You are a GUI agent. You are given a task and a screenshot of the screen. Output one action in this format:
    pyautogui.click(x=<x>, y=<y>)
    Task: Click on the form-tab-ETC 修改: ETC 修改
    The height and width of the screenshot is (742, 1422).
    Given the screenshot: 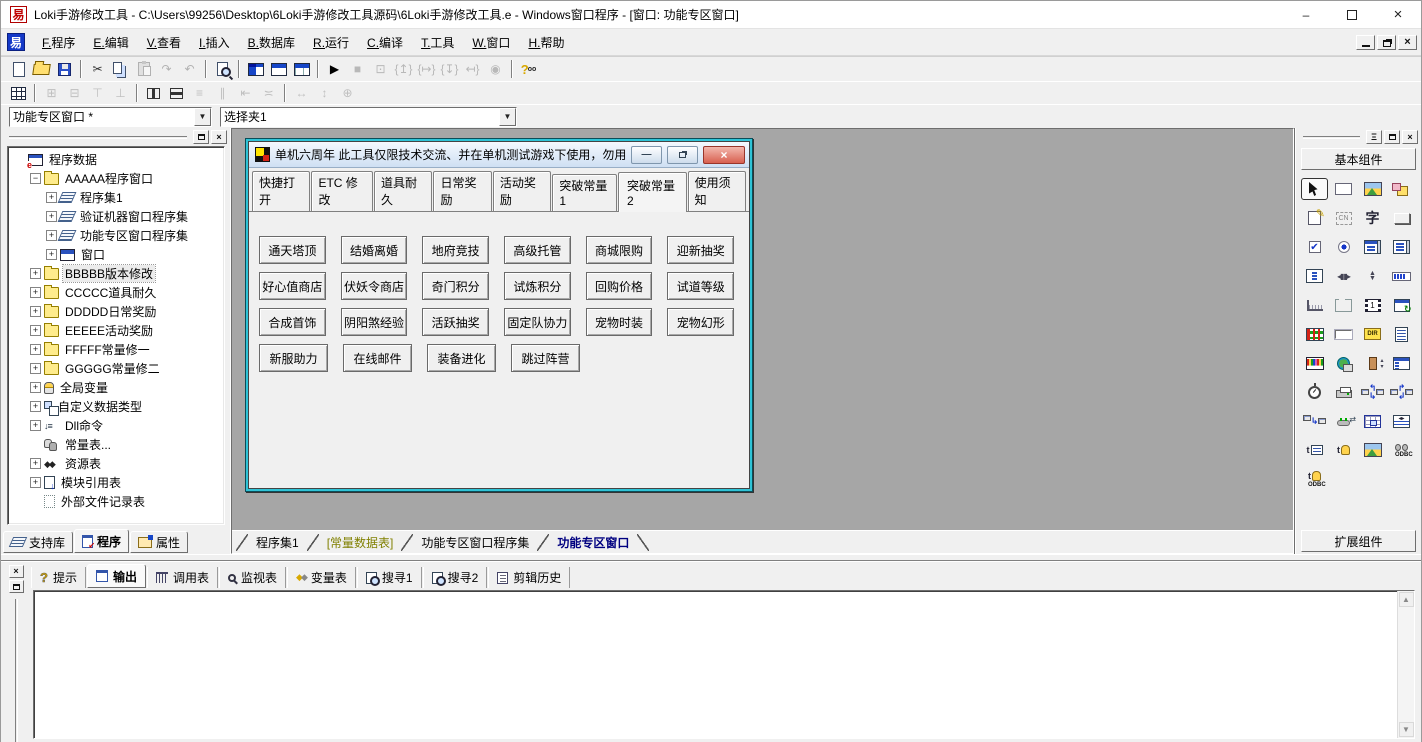 What is the action you would take?
    pyautogui.click(x=342, y=191)
    